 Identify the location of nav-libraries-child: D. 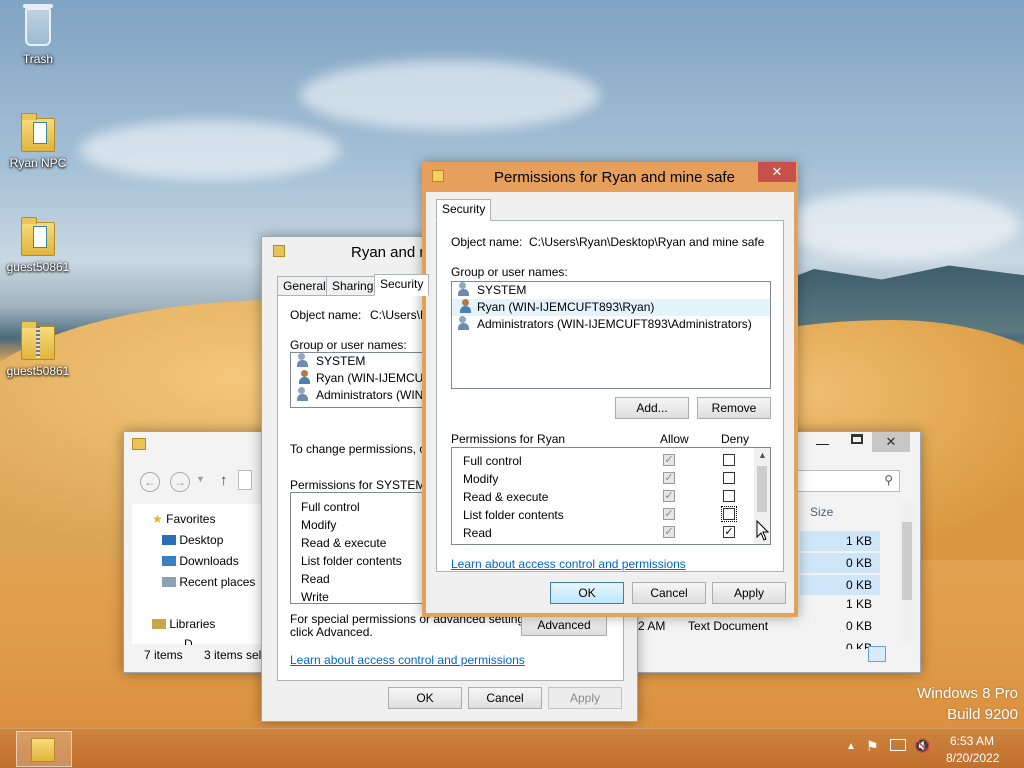
(188, 641).